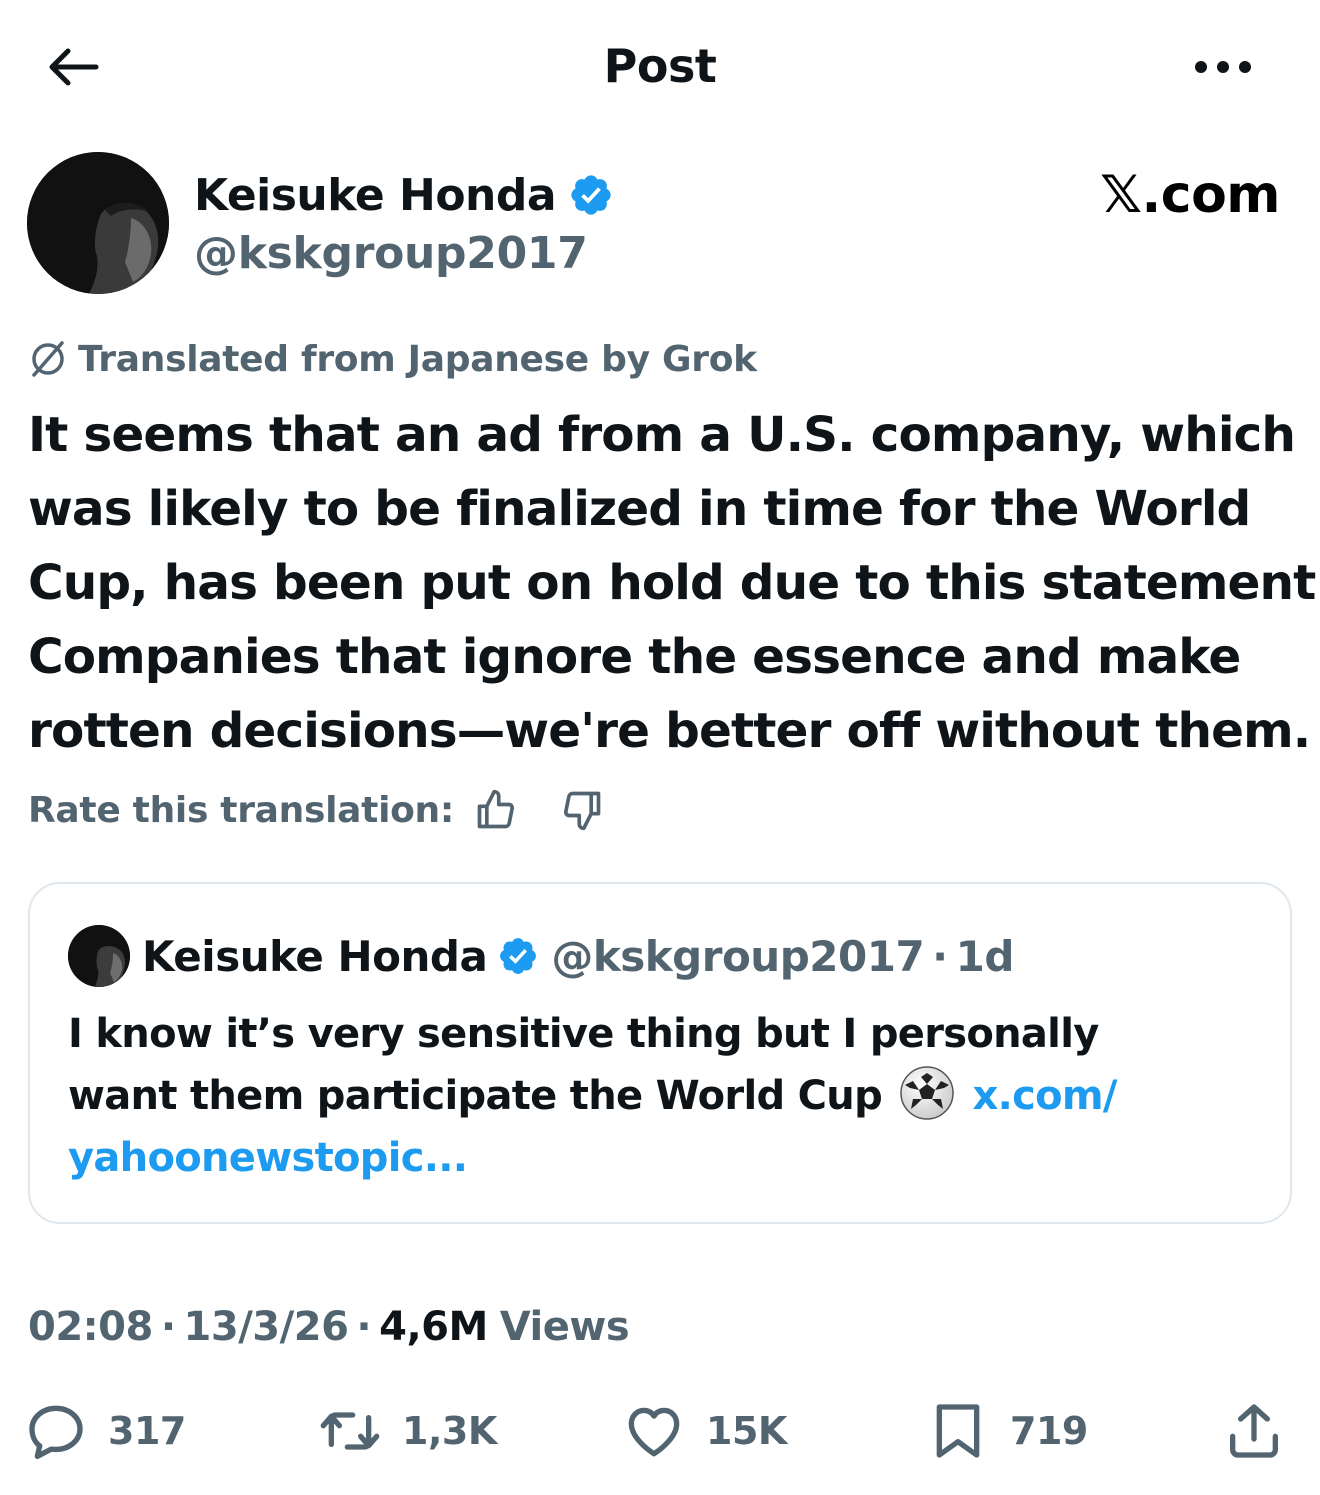  I want to click on more-options-button, so click(1223, 67).